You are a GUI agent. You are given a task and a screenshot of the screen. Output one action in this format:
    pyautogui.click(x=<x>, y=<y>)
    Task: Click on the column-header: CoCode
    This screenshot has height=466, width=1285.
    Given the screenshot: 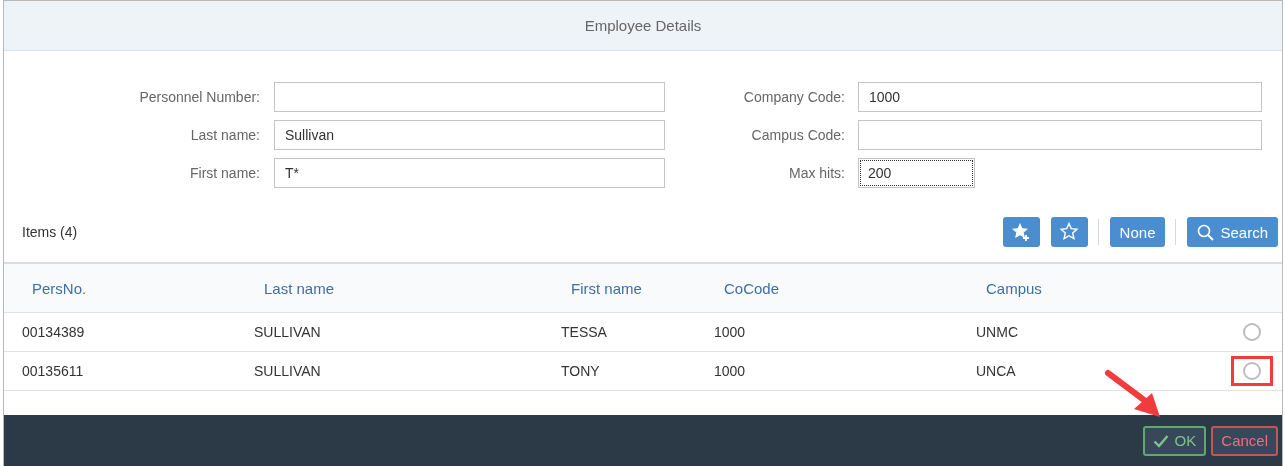 What is the action you would take?
    pyautogui.click(x=827, y=288)
    